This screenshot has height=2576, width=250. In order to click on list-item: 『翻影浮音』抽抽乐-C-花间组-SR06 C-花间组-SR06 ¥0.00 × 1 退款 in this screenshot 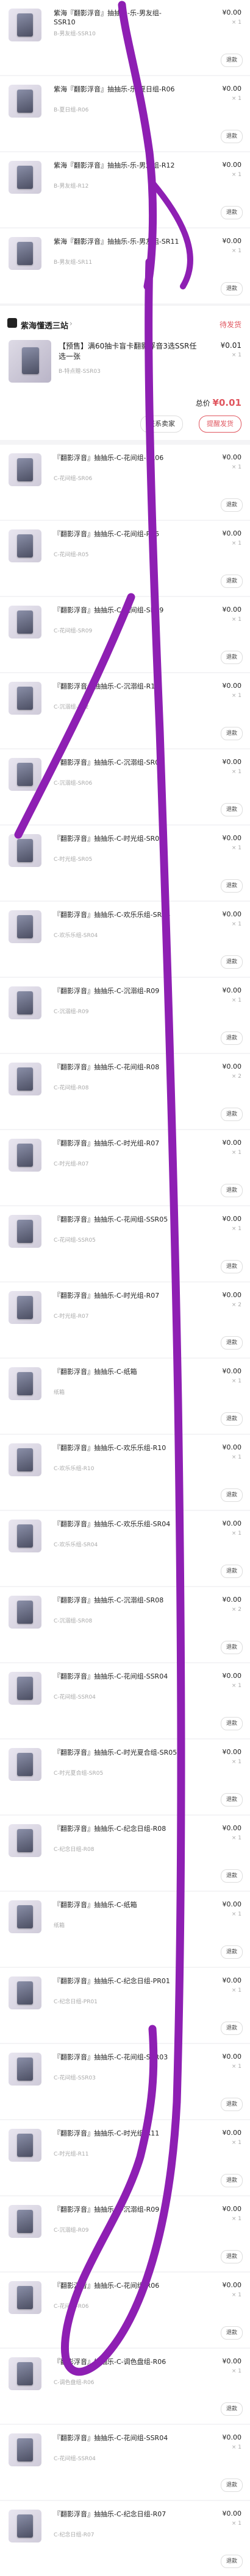, I will do `click(125, 482)`.